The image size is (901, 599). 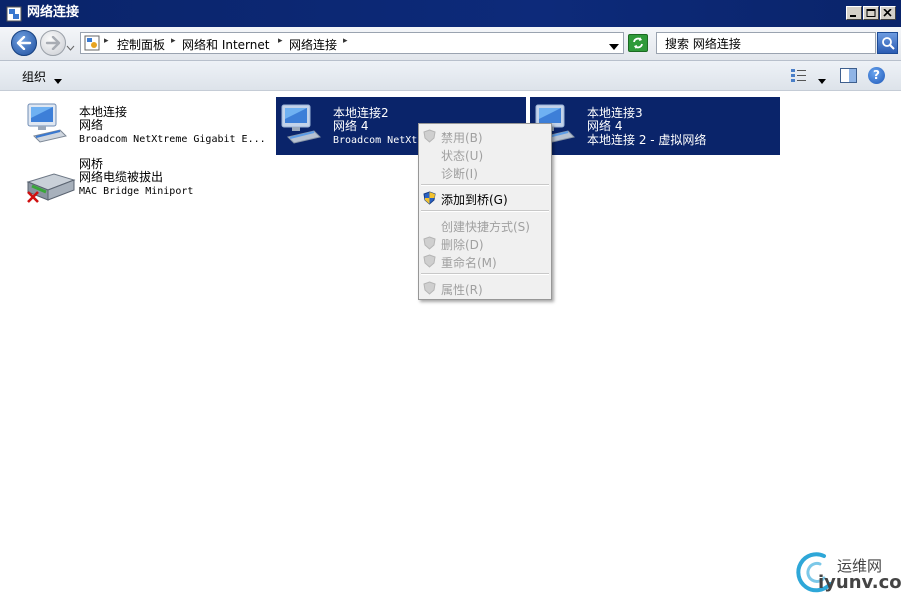 What do you see at coordinates (70, 47) in the screenshot?
I see `recent-pages-chevron-icon` at bounding box center [70, 47].